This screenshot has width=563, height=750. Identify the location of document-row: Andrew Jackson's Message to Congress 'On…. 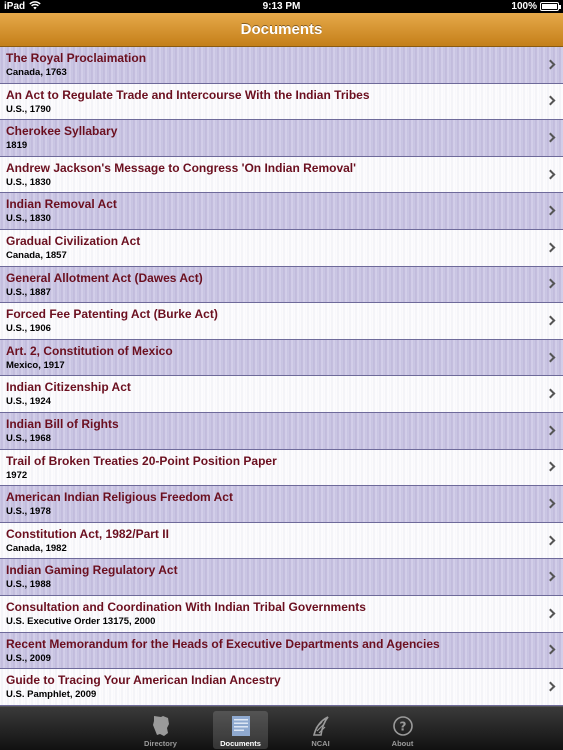
(281, 175).